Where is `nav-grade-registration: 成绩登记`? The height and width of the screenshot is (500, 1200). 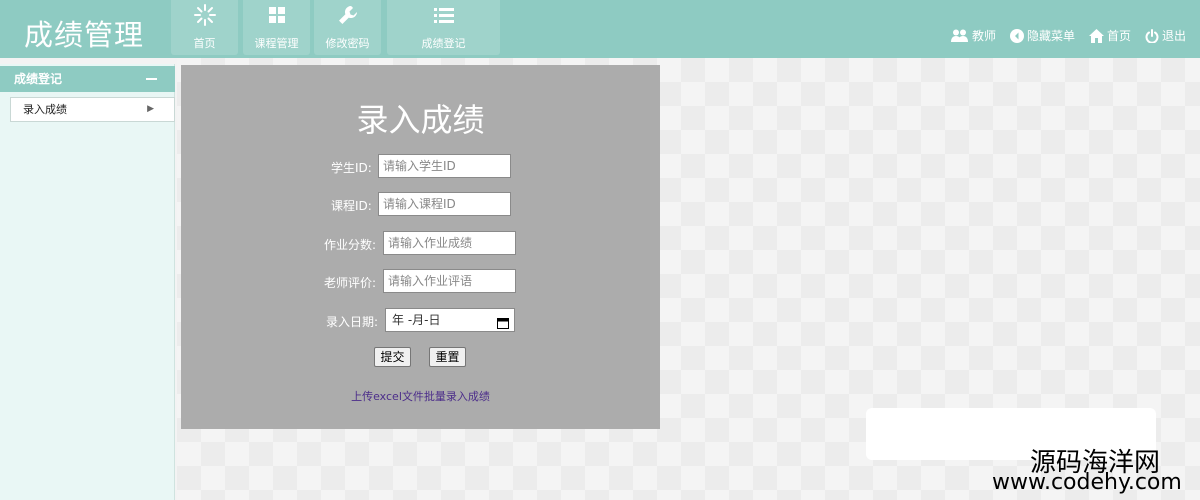 nav-grade-registration: 成绩登记 is located at coordinates (443, 27).